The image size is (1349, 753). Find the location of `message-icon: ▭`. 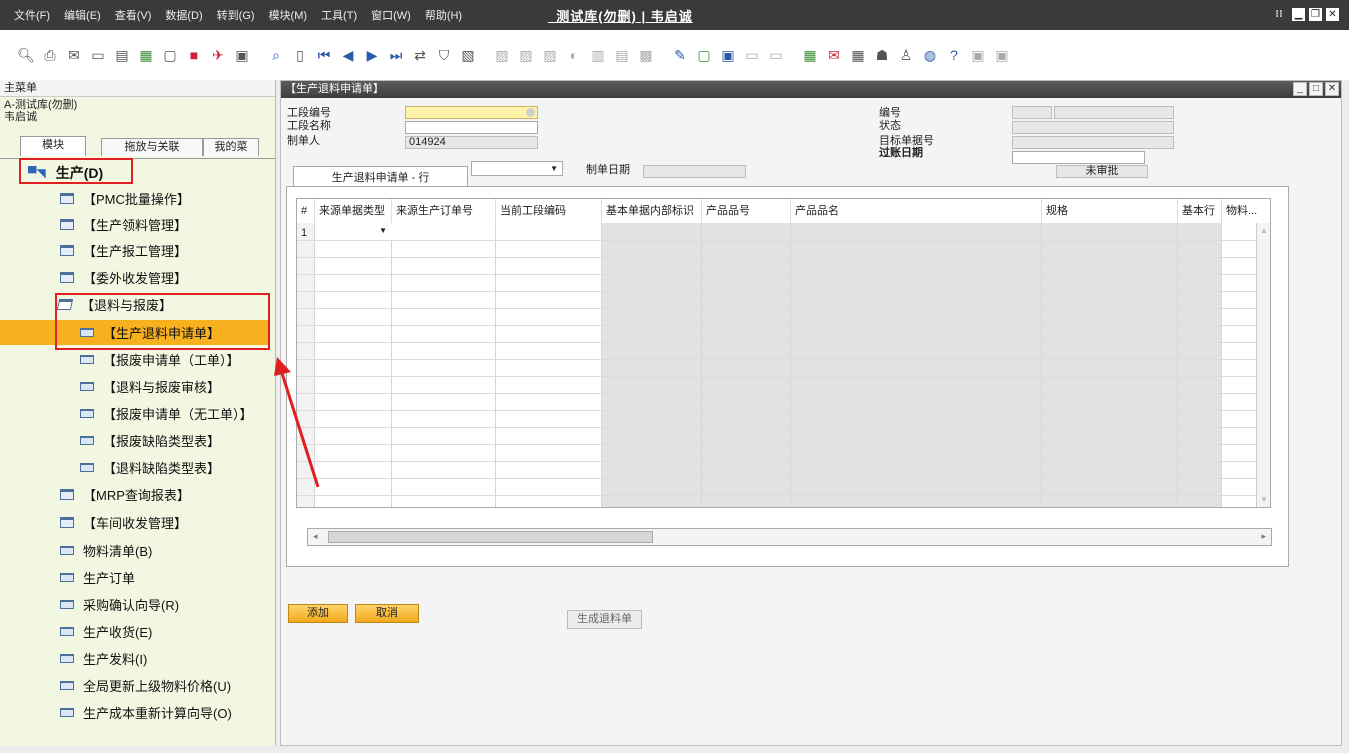

message-icon: ▭ is located at coordinates (752, 55).